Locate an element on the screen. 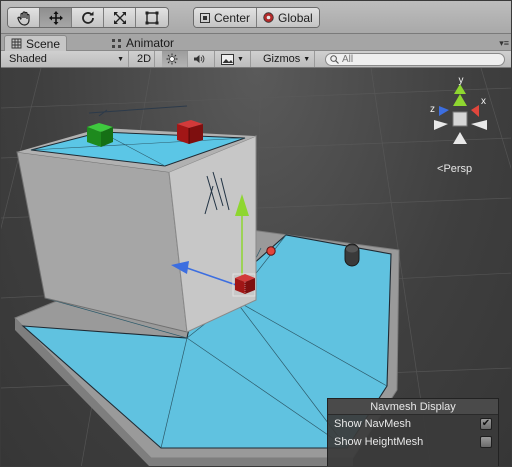 Image resolution: width=515 pixels, height=470 pixels. capsule-agent is located at coordinates (352, 255).